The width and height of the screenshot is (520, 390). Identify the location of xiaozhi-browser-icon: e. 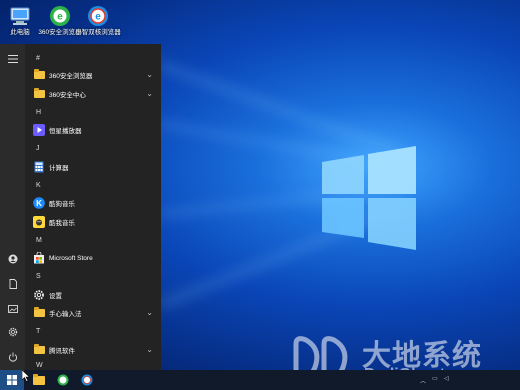
(98, 16).